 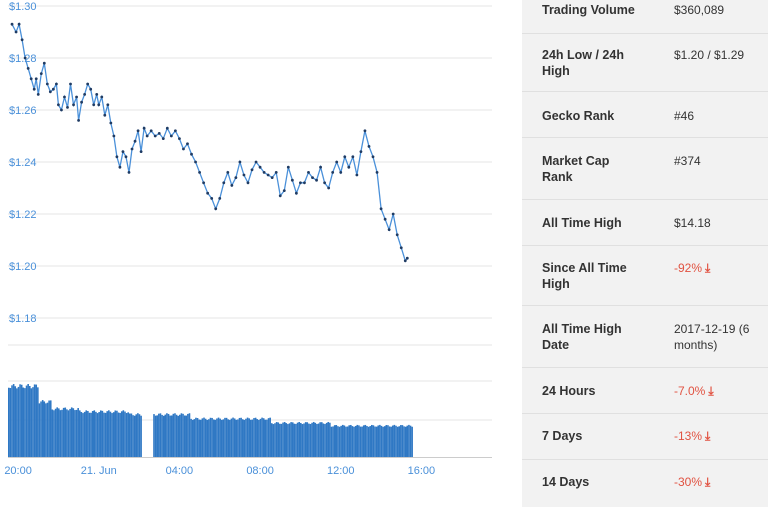 What do you see at coordinates (645, 223) in the screenshot?
I see `stat-row-all-time-high: All Time High $14.18` at bounding box center [645, 223].